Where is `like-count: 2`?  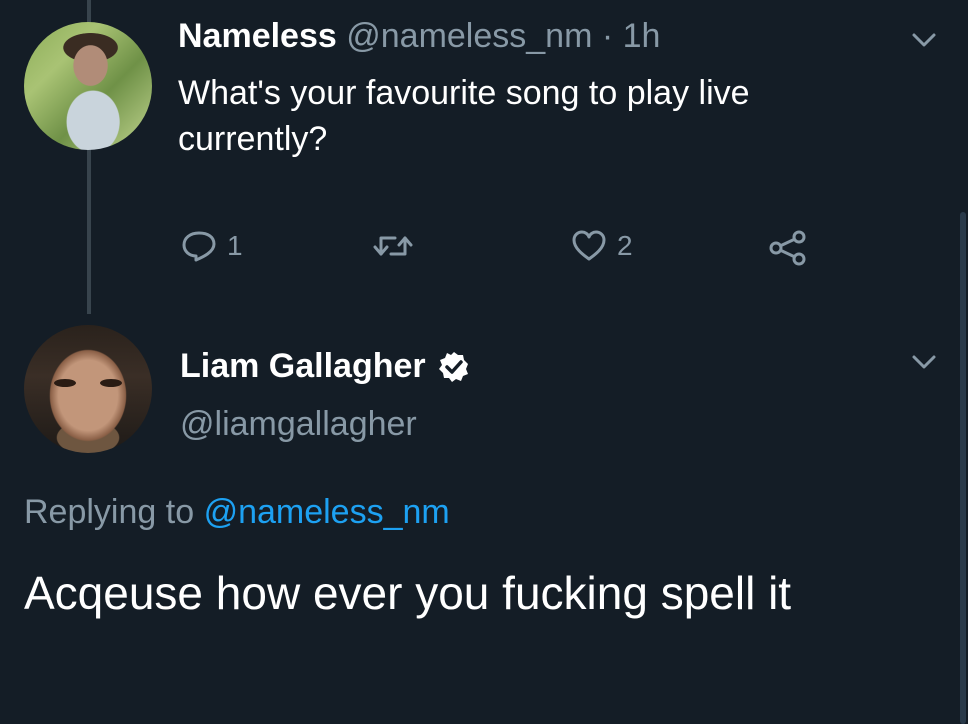
like-count: 2 is located at coordinates (625, 245).